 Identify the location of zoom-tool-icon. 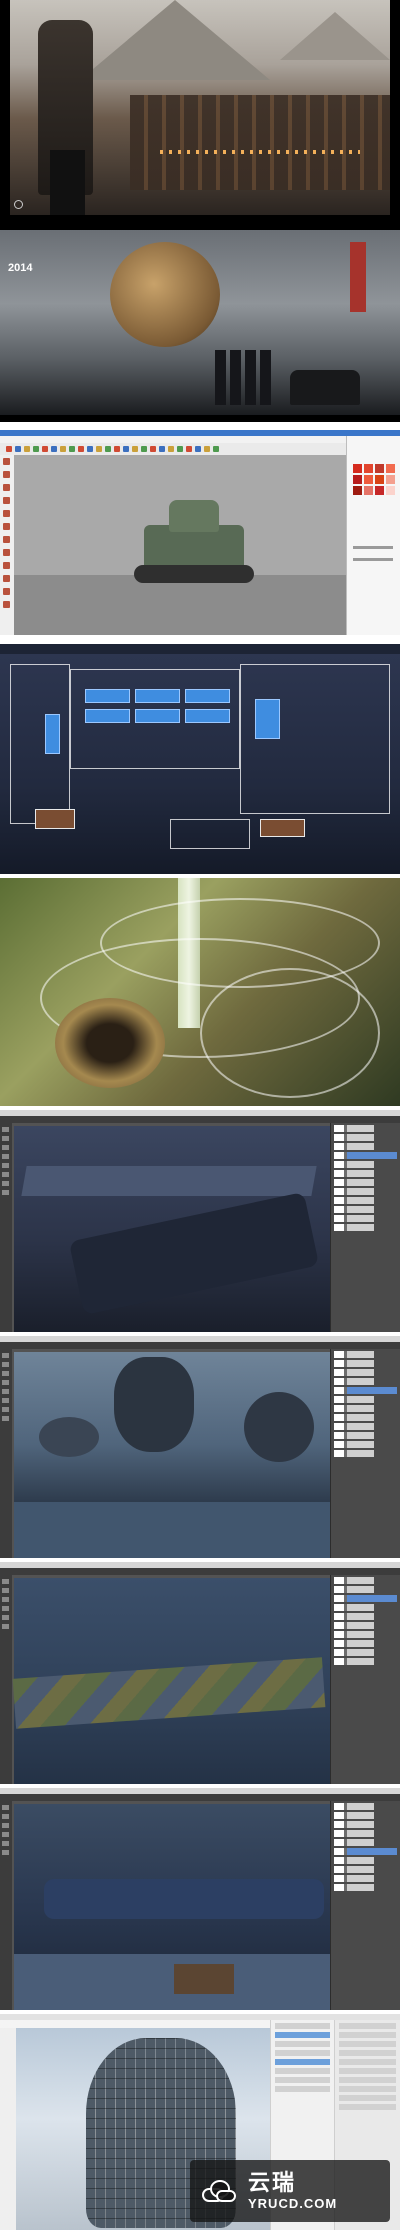
(144, 449).